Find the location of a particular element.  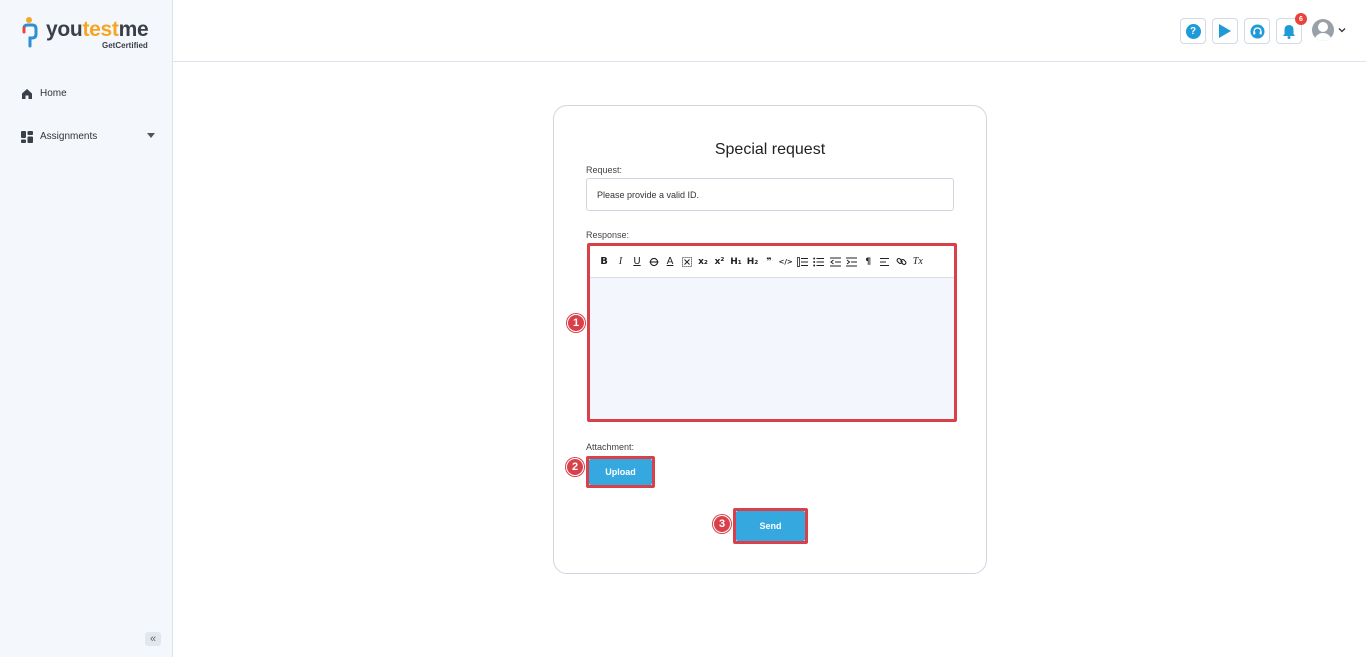

heading-2-button: H₂ is located at coordinates (753, 262).